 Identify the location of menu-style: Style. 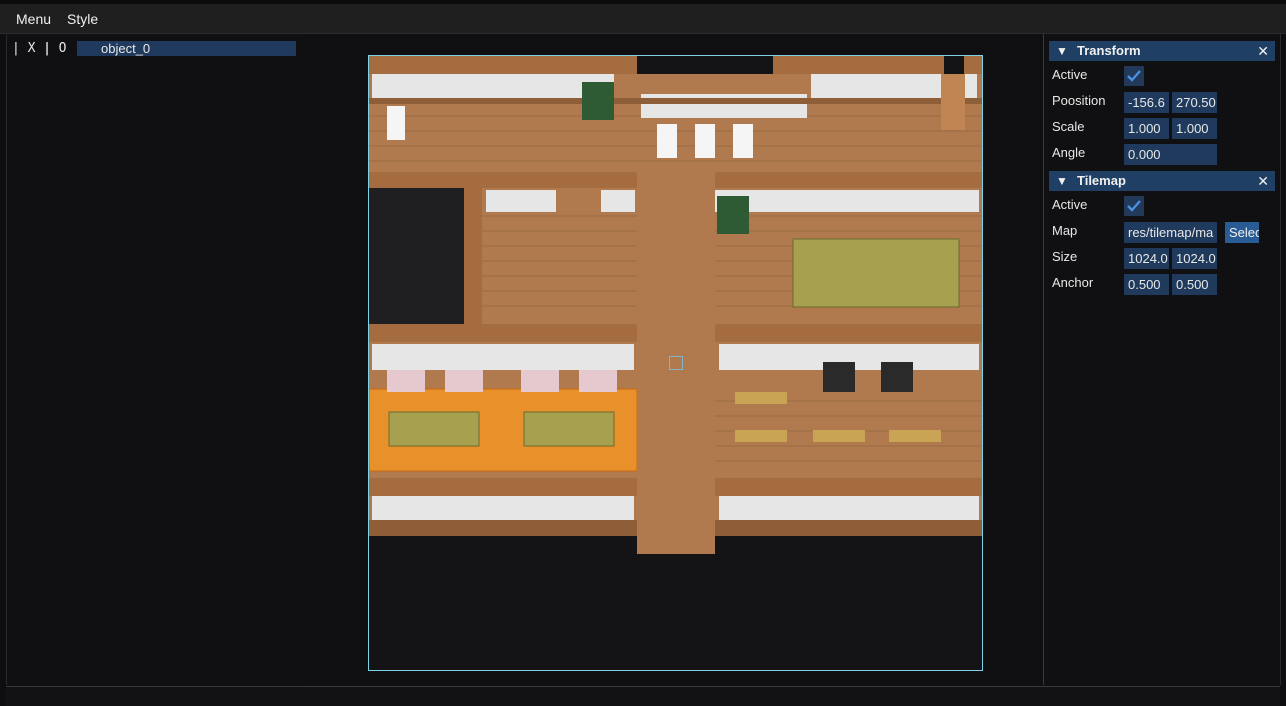
(82, 19).